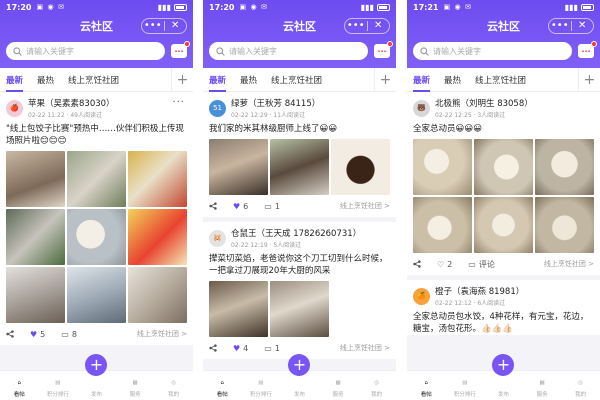 This screenshot has width=600, height=400. Describe the element at coordinates (275, 103) in the screenshot. I see `author-name: 绿萝（王秋芳 84115）` at that location.